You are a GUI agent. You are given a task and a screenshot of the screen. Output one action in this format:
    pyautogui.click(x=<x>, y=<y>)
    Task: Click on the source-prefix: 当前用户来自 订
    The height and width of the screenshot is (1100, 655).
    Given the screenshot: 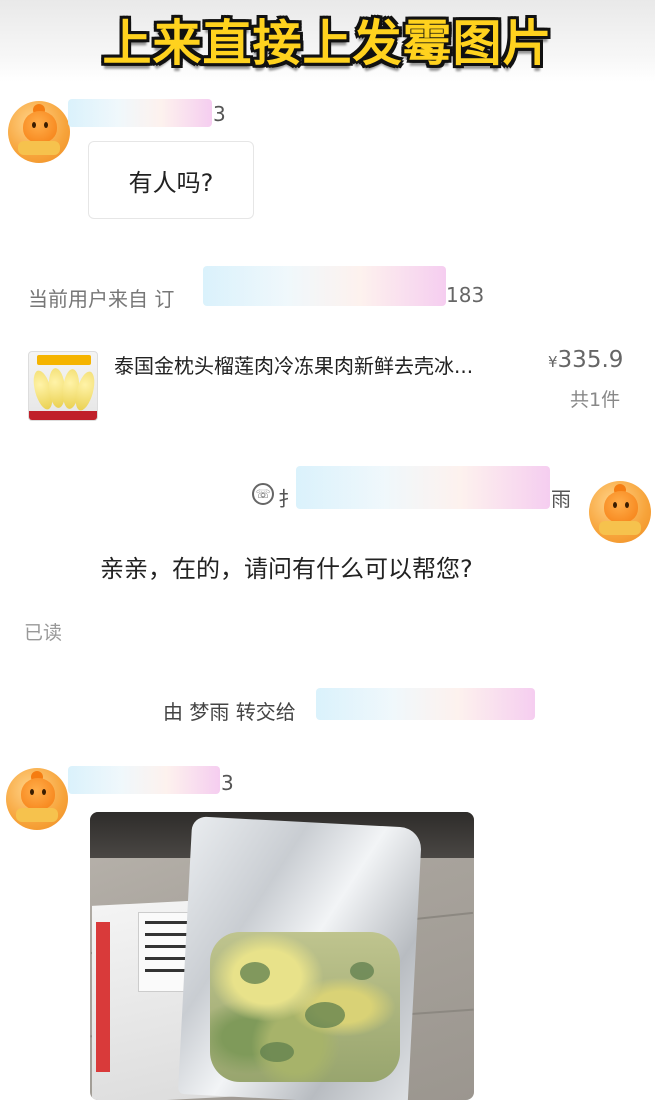 What is the action you would take?
    pyautogui.click(x=101, y=299)
    